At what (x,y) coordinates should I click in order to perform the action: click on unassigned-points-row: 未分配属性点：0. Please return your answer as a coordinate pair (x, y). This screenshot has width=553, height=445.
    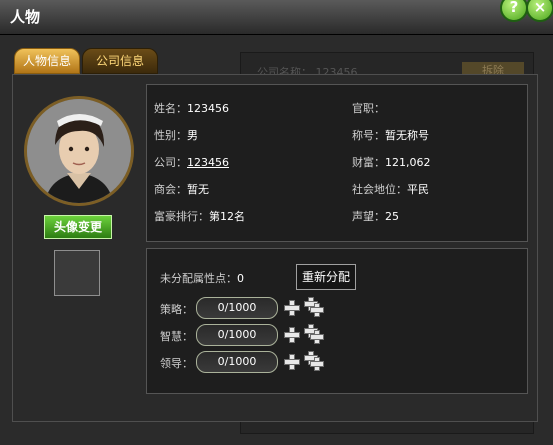
    Looking at the image, I should click on (202, 278).